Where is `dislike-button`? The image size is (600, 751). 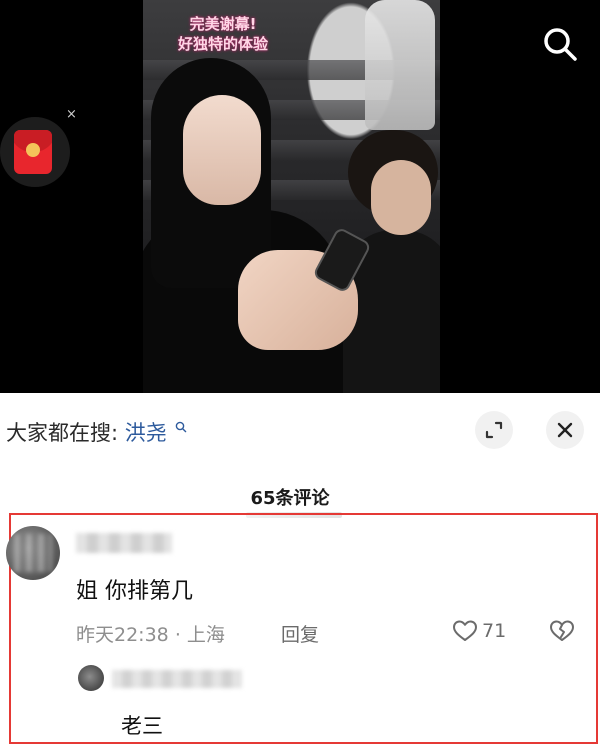
dislike-button is located at coordinates (562, 633).